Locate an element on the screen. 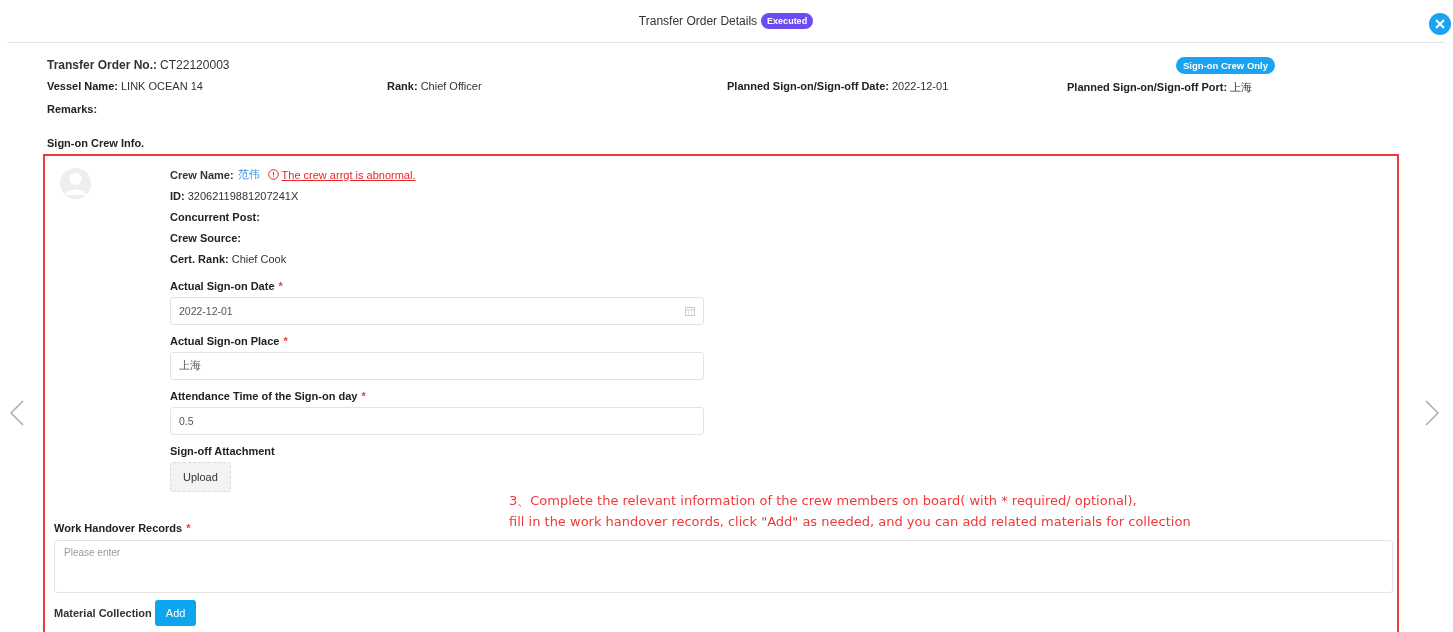 Image resolution: width=1453 pixels, height=632 pixels. info-field: Rank: Chief Officer is located at coordinates (557, 87).